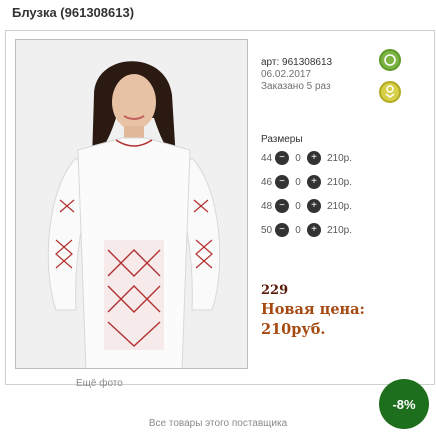 This screenshot has height=440, width=436. Describe the element at coordinates (296, 86) in the screenshot. I see `ordered-count: Заказано 5 раз` at that location.